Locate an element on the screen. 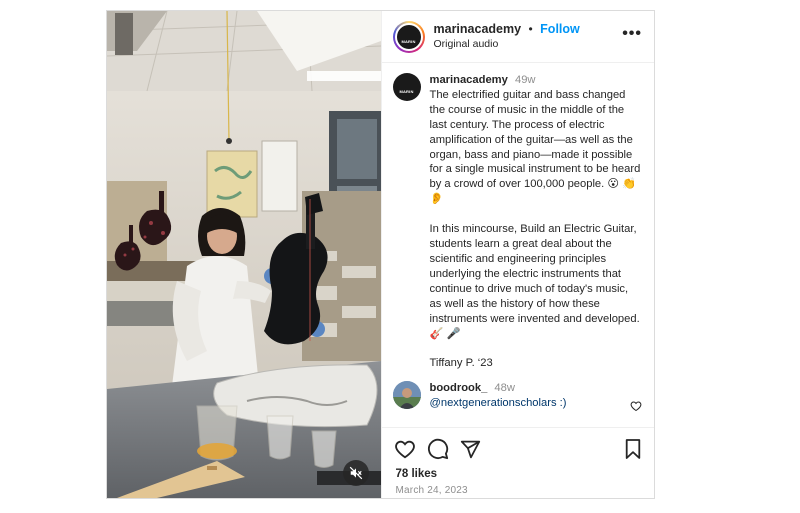  heart-icon is located at coordinates (405, 449).